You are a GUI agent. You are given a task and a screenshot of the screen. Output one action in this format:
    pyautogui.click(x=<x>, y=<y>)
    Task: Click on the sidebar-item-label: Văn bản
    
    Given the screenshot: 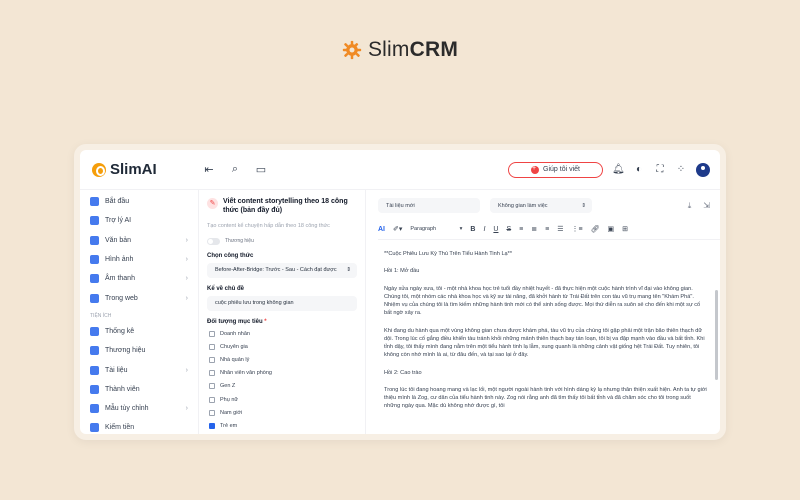 What is the action you would take?
    pyautogui.click(x=118, y=240)
    